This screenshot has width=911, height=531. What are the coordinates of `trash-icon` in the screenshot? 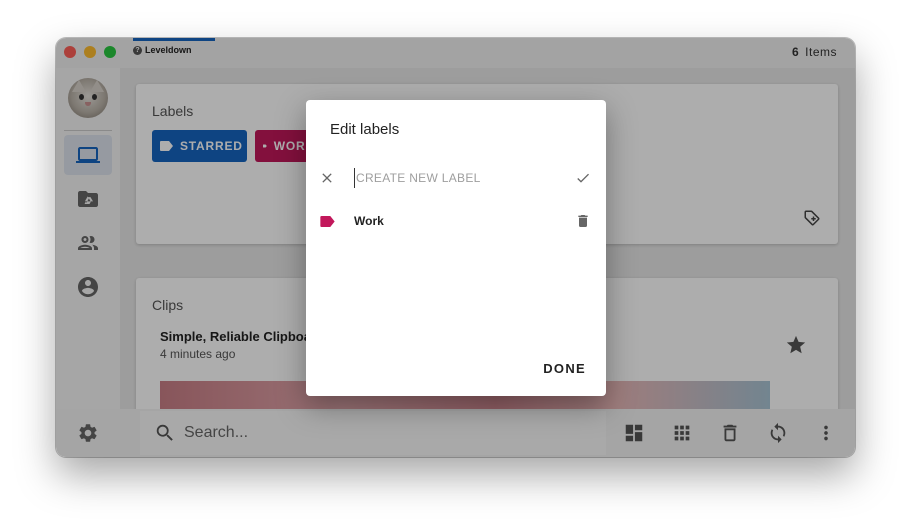 It's located at (583, 221).